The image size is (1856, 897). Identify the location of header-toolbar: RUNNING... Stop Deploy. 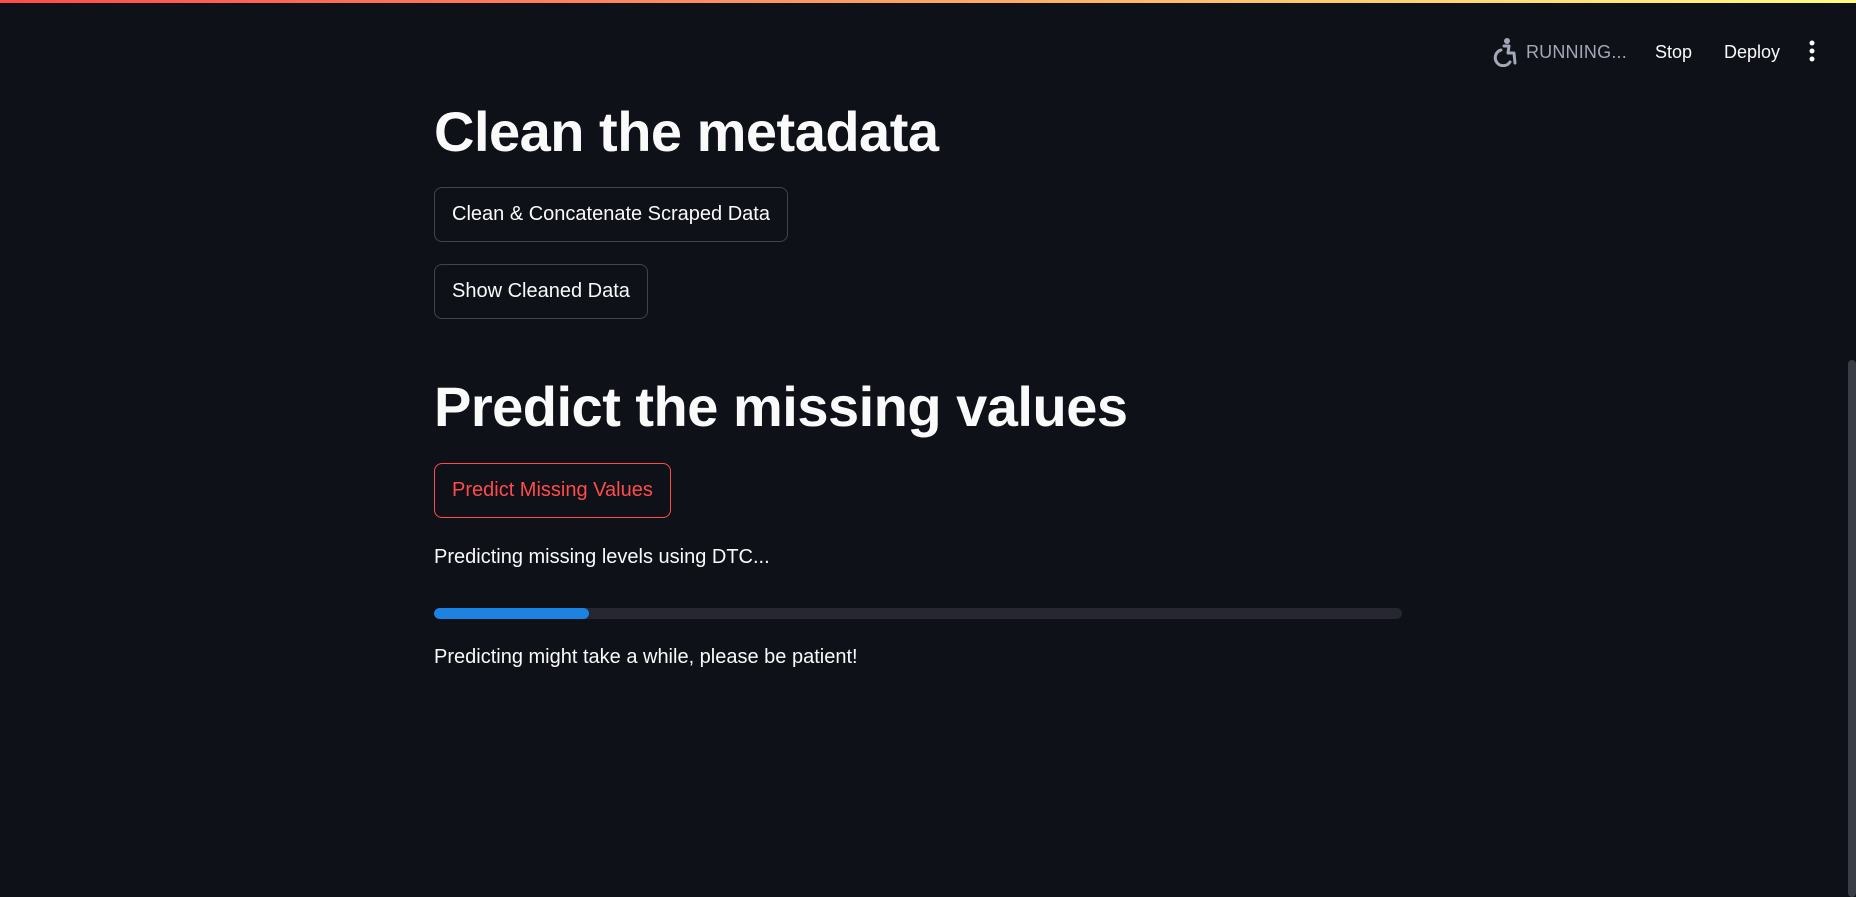
(1659, 52).